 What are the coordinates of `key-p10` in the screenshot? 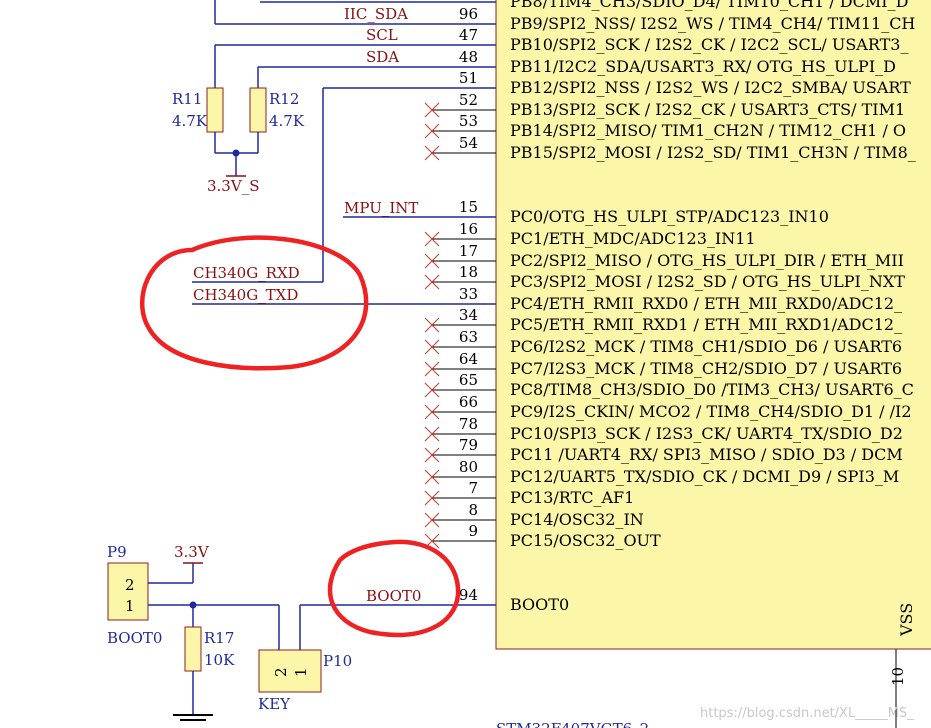 It's located at (290, 671).